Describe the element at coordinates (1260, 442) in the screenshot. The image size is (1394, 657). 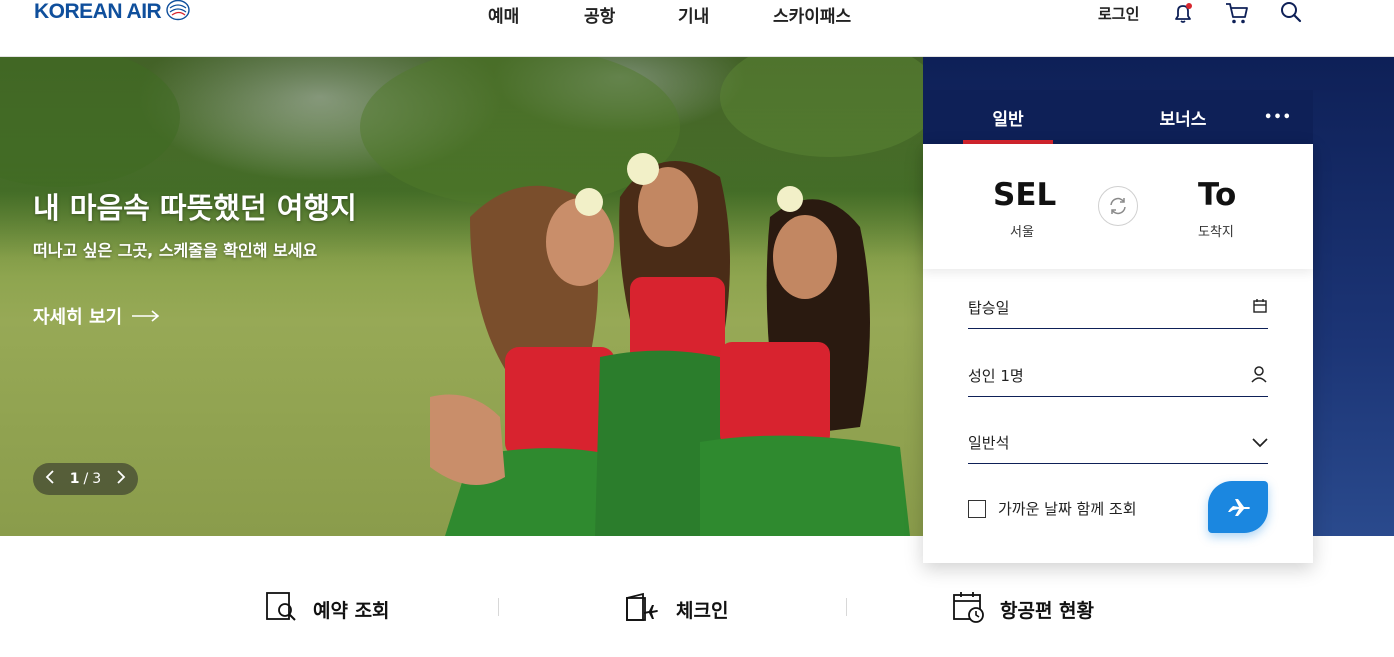
I see `chevron-down-icon` at that location.